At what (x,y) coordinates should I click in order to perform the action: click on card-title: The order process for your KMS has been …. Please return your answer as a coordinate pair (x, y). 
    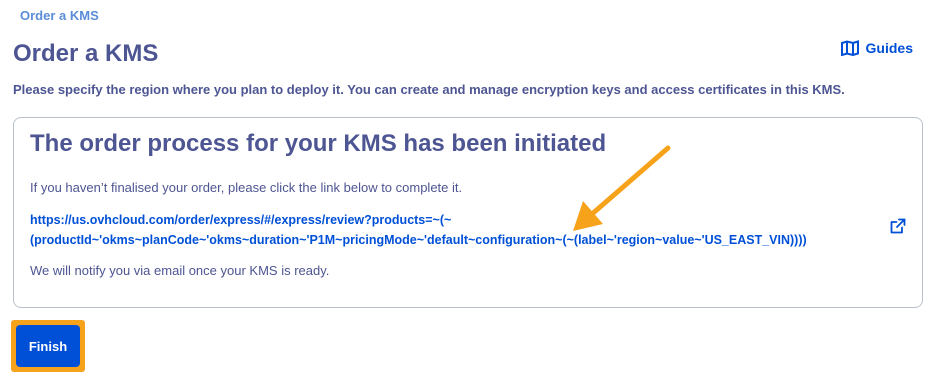
    Looking at the image, I should click on (318, 143).